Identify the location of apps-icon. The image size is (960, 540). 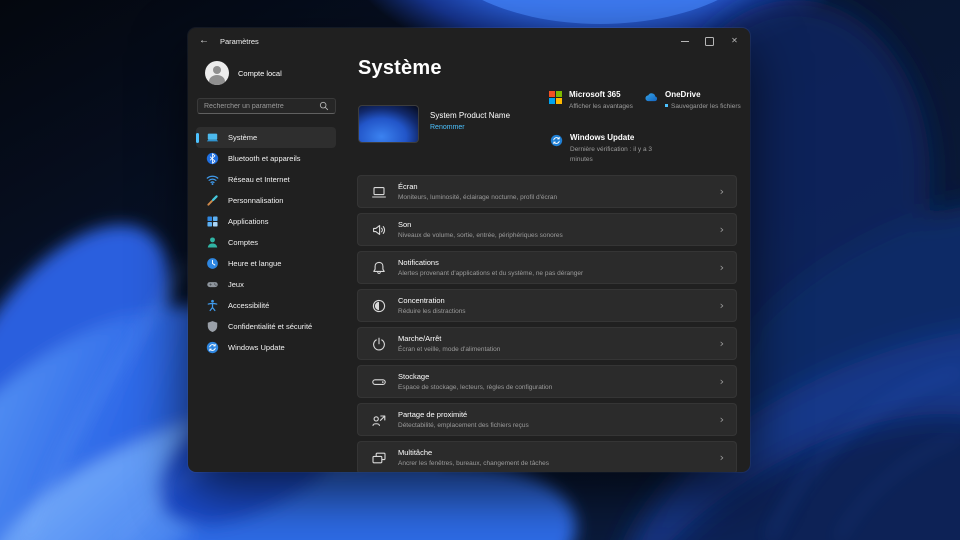
(212, 221).